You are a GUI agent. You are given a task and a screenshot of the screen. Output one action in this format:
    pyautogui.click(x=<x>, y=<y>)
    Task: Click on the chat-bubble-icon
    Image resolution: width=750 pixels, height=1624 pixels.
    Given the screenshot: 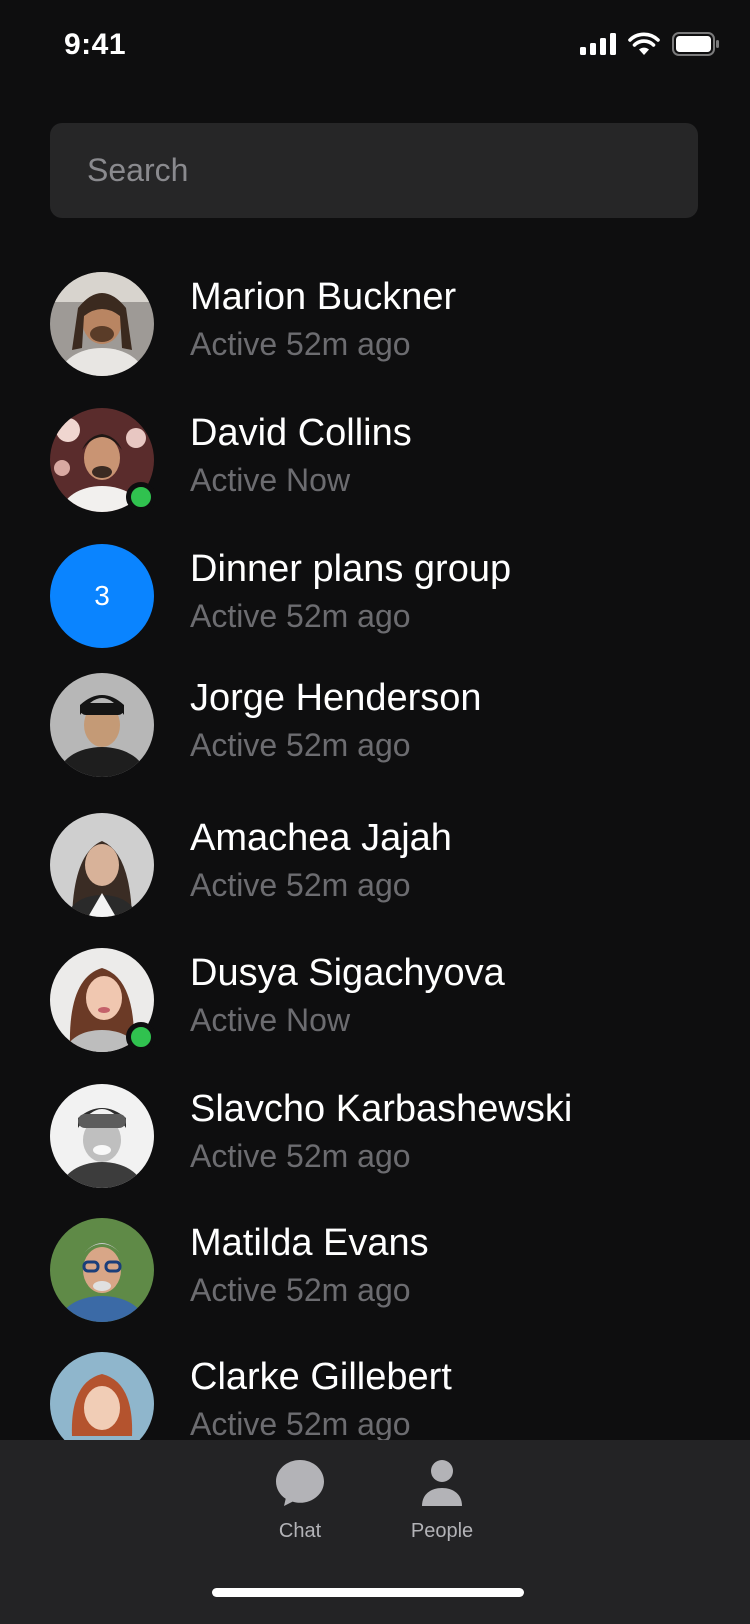 What is the action you would take?
    pyautogui.click(x=300, y=1483)
    